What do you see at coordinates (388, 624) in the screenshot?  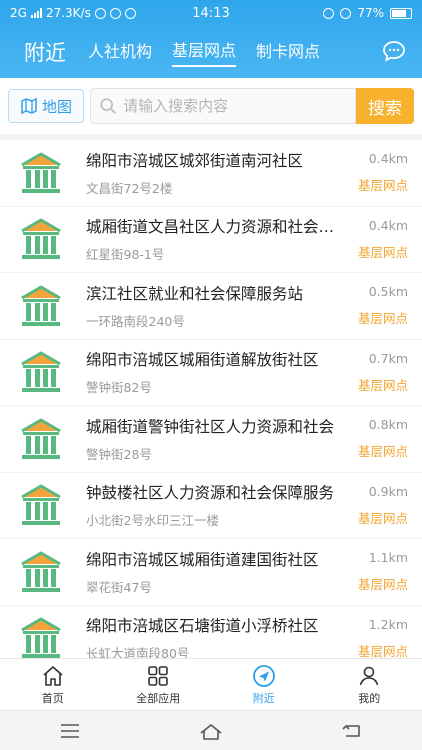 I see `outlet-distance: 1.2km` at bounding box center [388, 624].